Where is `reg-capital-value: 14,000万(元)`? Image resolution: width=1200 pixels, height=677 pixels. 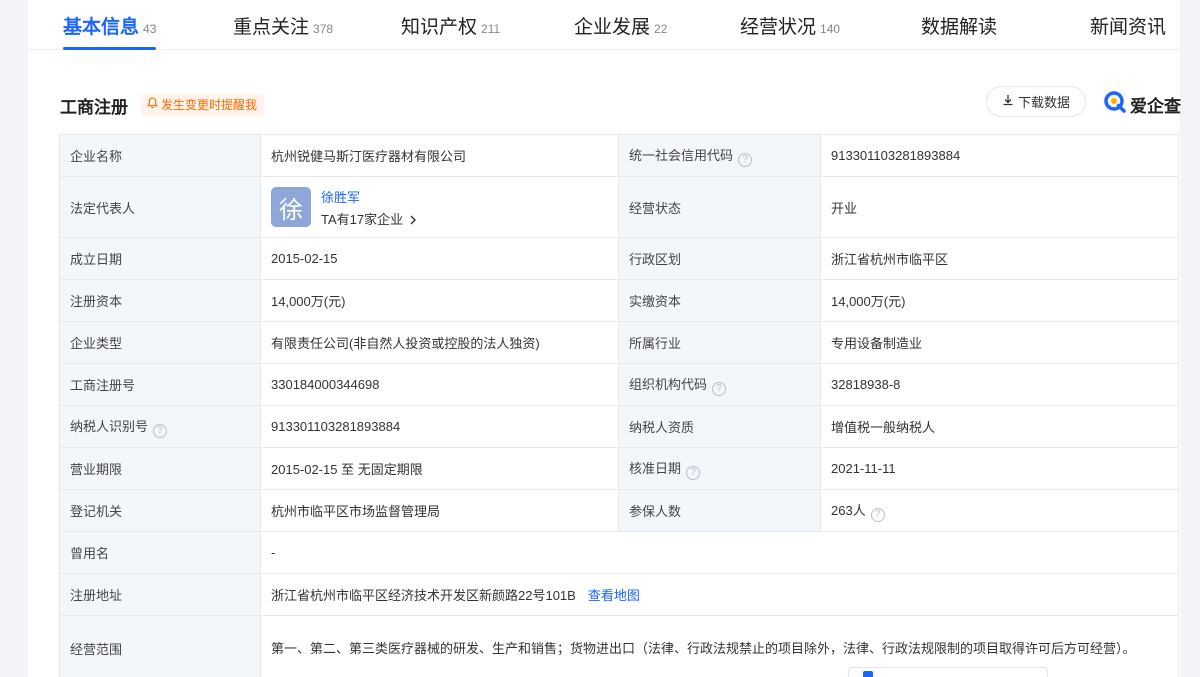
reg-capital-value: 14,000万(元) is located at coordinates (439, 300).